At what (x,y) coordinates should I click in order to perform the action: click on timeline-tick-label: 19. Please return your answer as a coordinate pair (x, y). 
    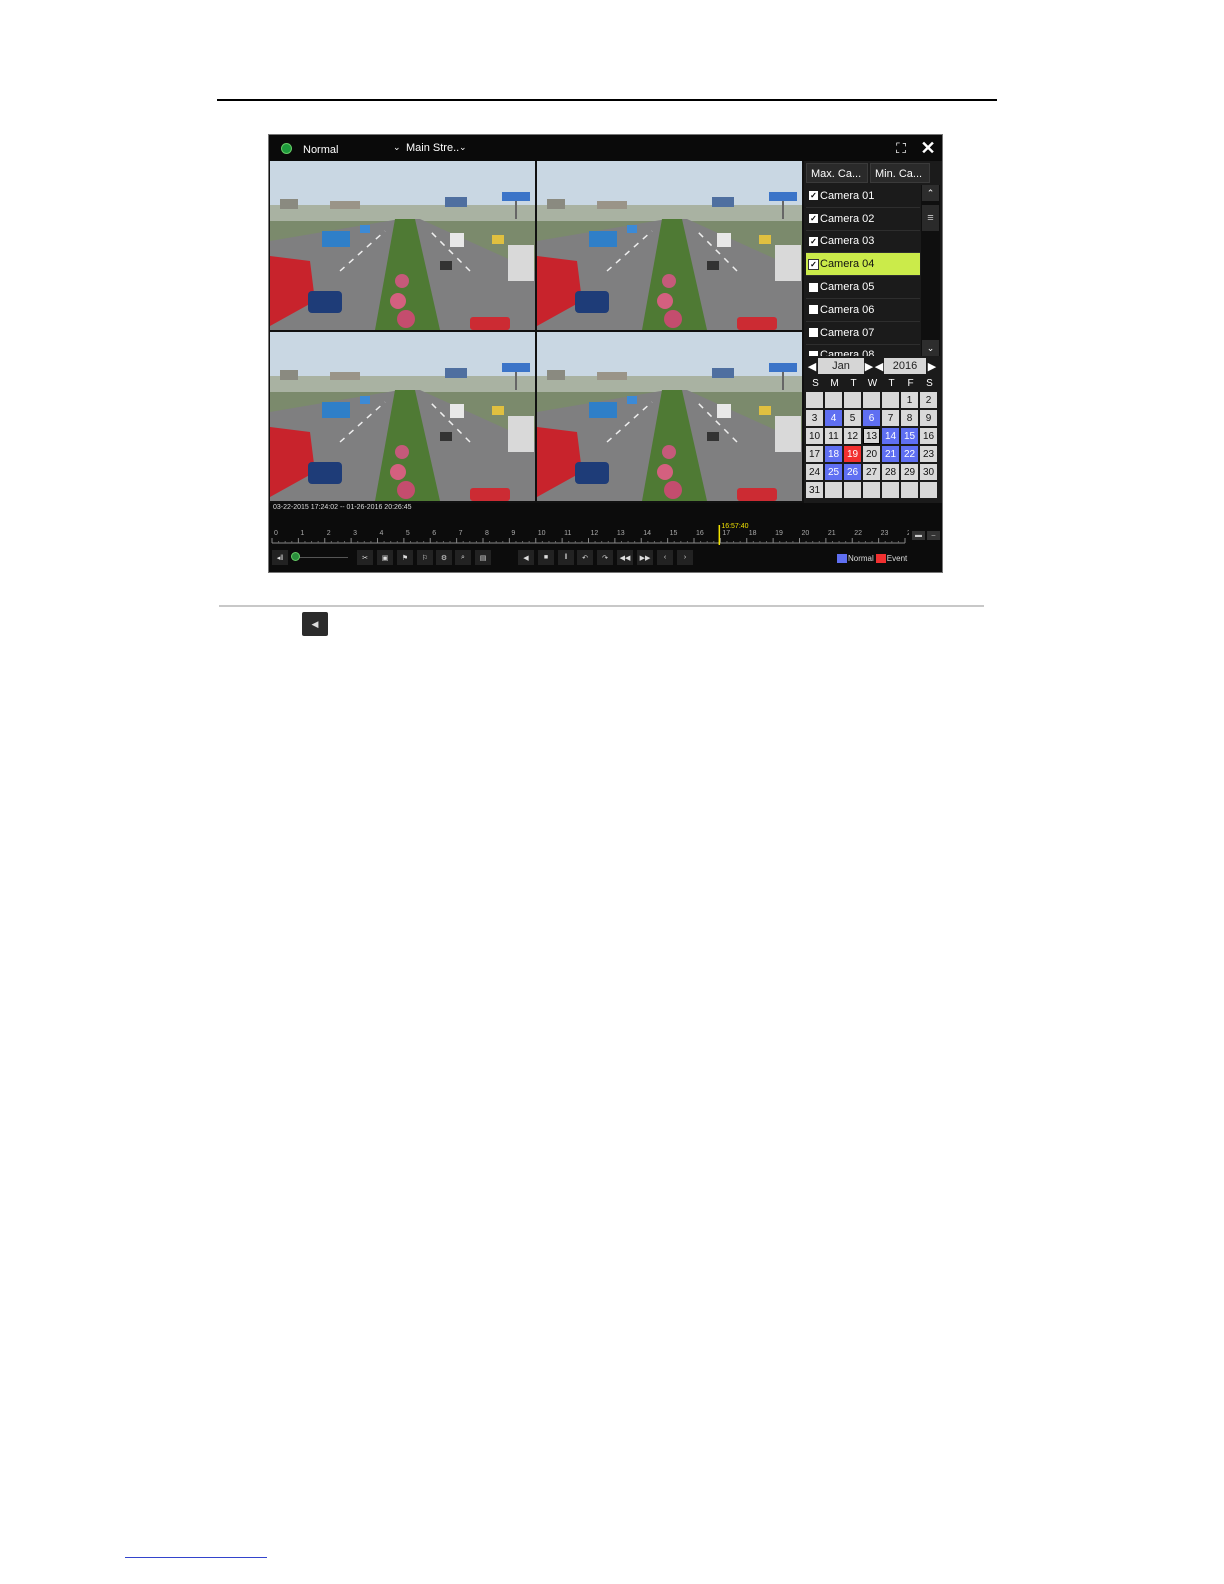
    Looking at the image, I should click on (779, 533).